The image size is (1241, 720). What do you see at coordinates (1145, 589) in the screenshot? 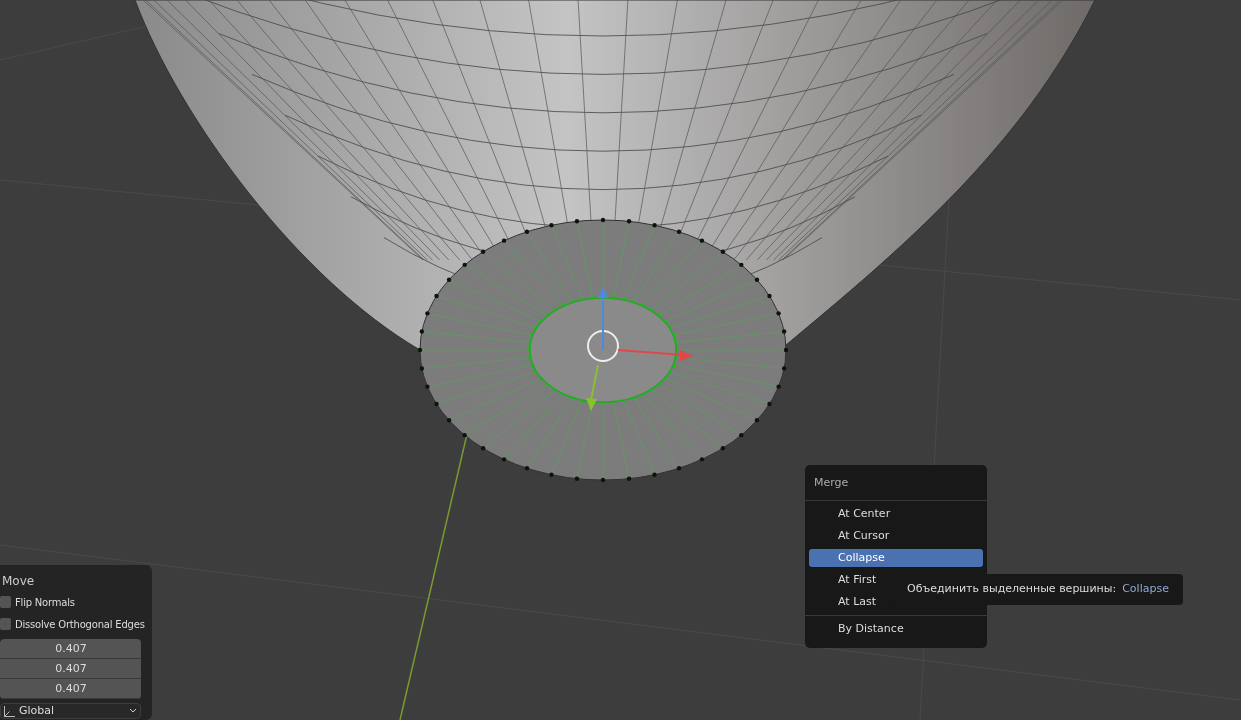
I see `tooltip-value: Collapse` at bounding box center [1145, 589].